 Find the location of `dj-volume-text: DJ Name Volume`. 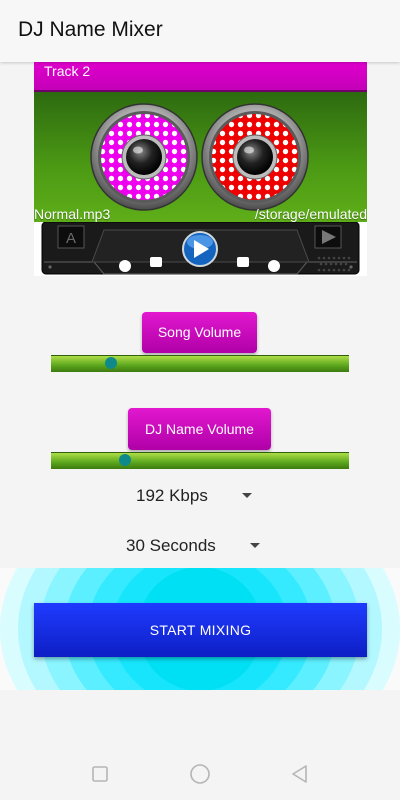

dj-volume-text: DJ Name Volume is located at coordinates (199, 429).